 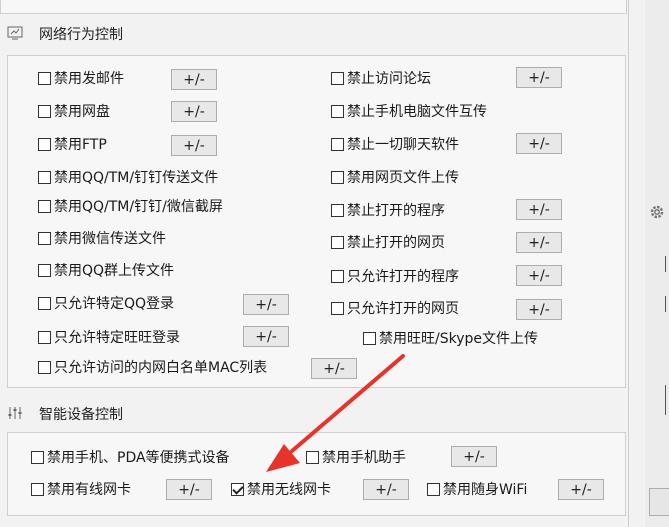 What do you see at coordinates (364, 458) in the screenshot?
I see `checkbox-label: 禁用手机助手` at bounding box center [364, 458].